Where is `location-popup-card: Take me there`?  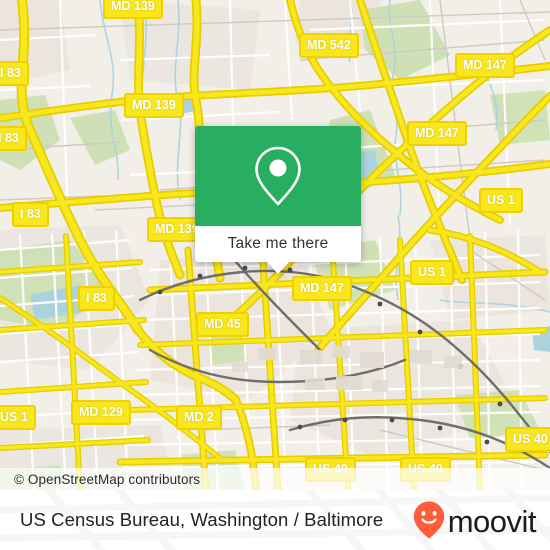
location-popup-card: Take me there is located at coordinates (278, 200).